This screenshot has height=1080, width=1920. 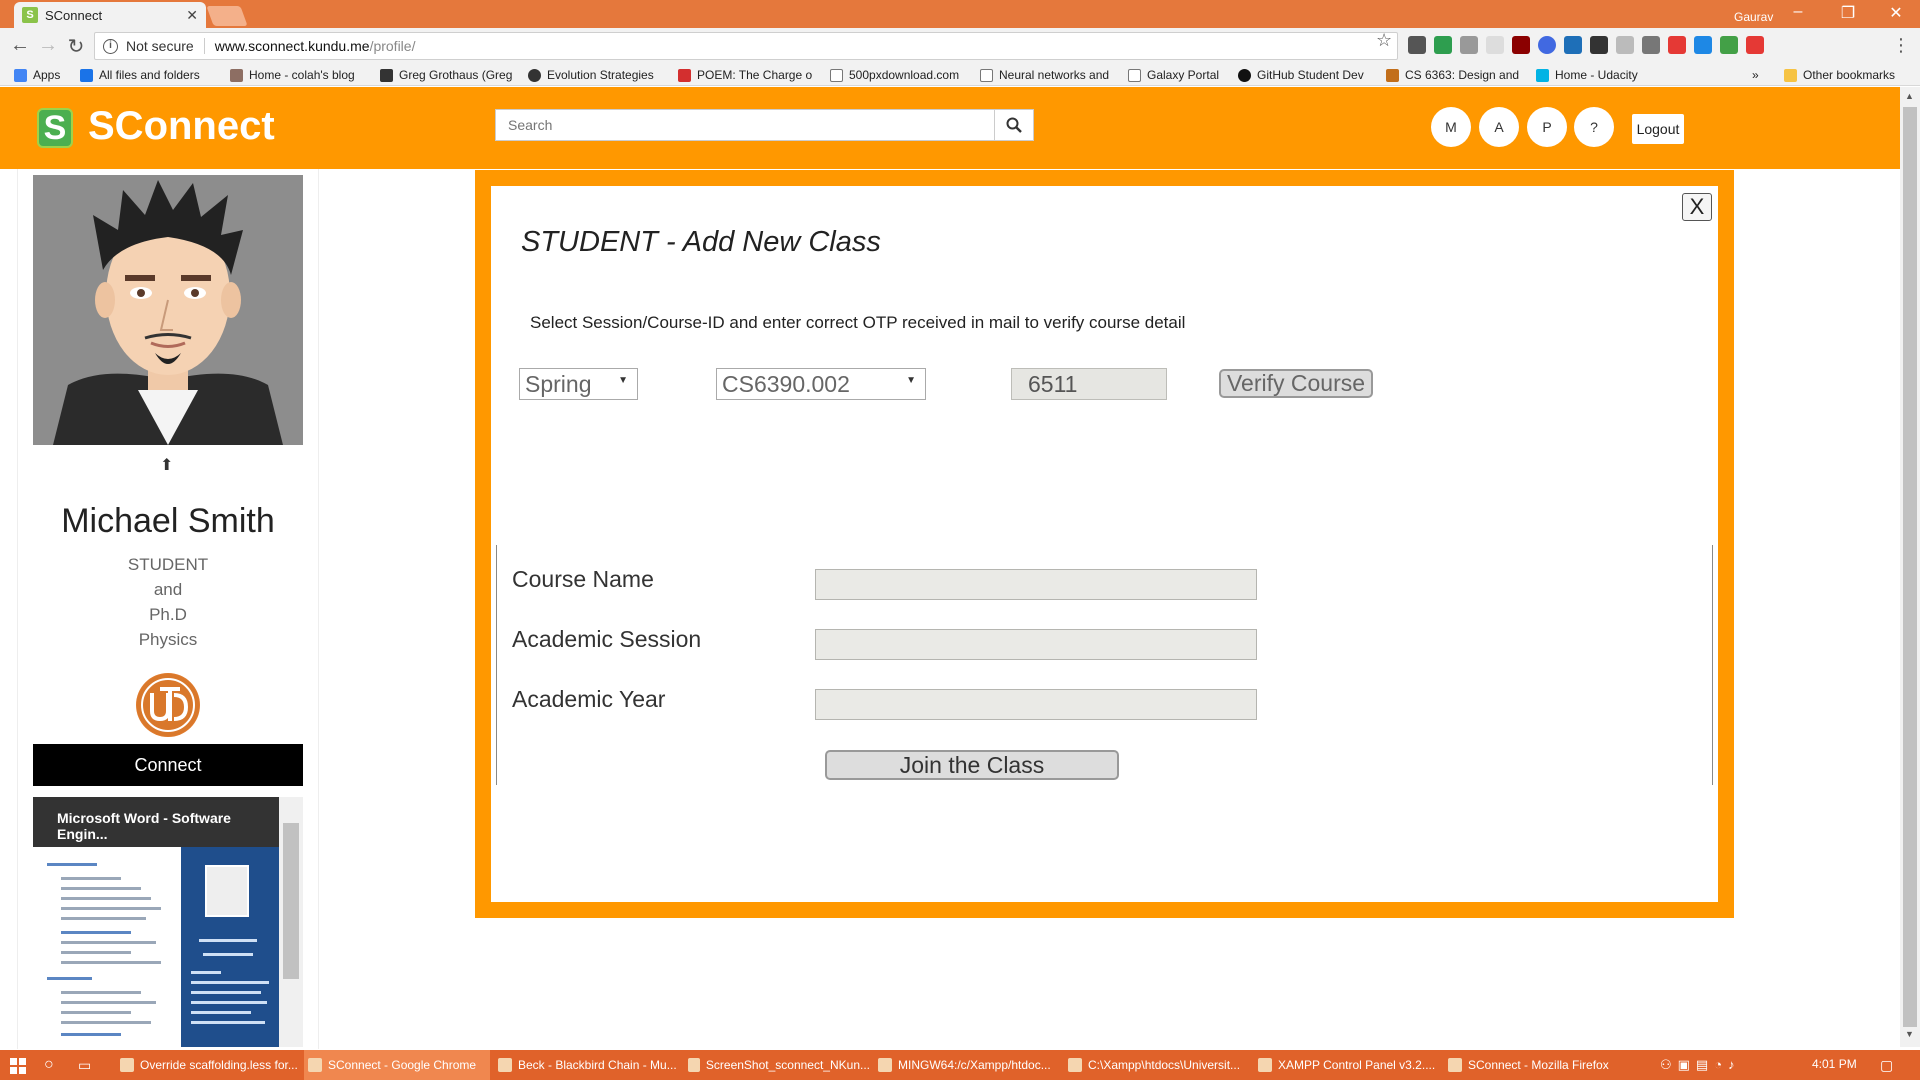 What do you see at coordinates (1495, 45) in the screenshot?
I see `light-extension-icon` at bounding box center [1495, 45].